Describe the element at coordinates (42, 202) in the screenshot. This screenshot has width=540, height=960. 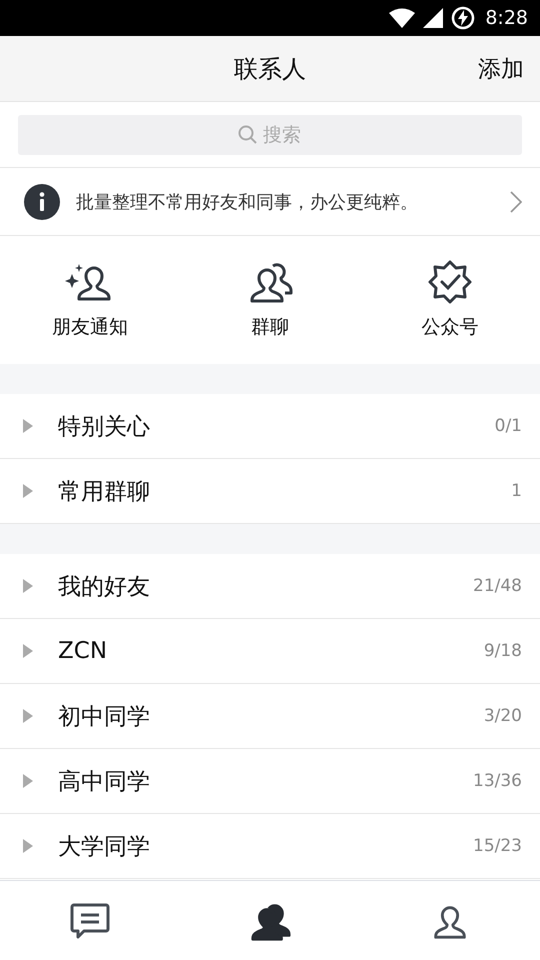
I see `info-icon` at that location.